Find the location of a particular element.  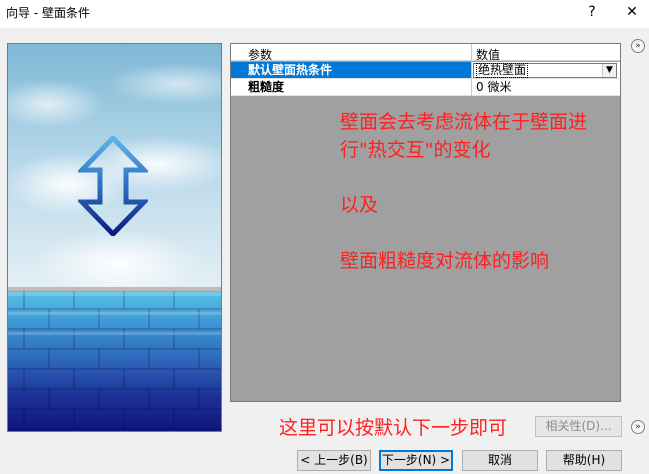

row-name: 粗糙度 is located at coordinates (266, 87).